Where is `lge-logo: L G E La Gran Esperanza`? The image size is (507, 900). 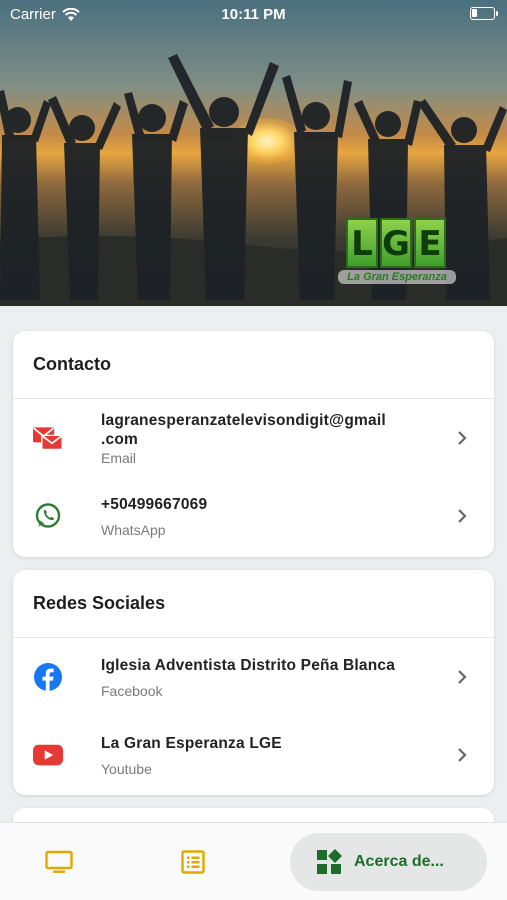
lge-logo: L G E La Gran Esperanza is located at coordinates (400, 258).